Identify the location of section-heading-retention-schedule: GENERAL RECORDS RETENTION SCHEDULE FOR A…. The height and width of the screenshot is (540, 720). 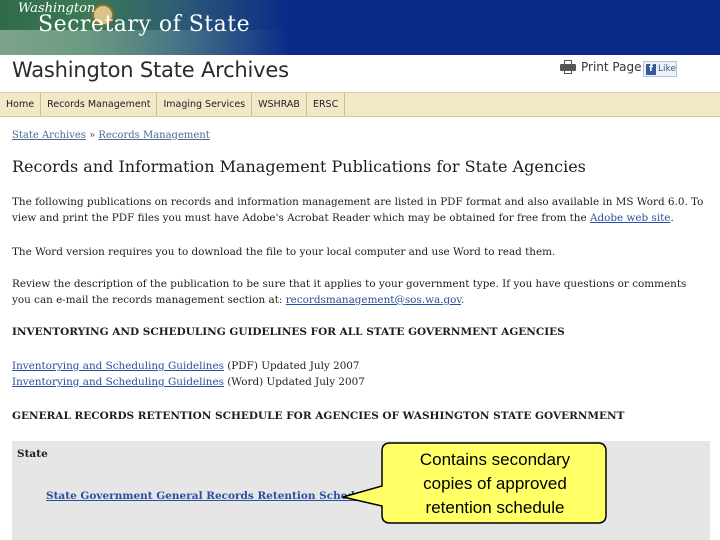
(318, 416).